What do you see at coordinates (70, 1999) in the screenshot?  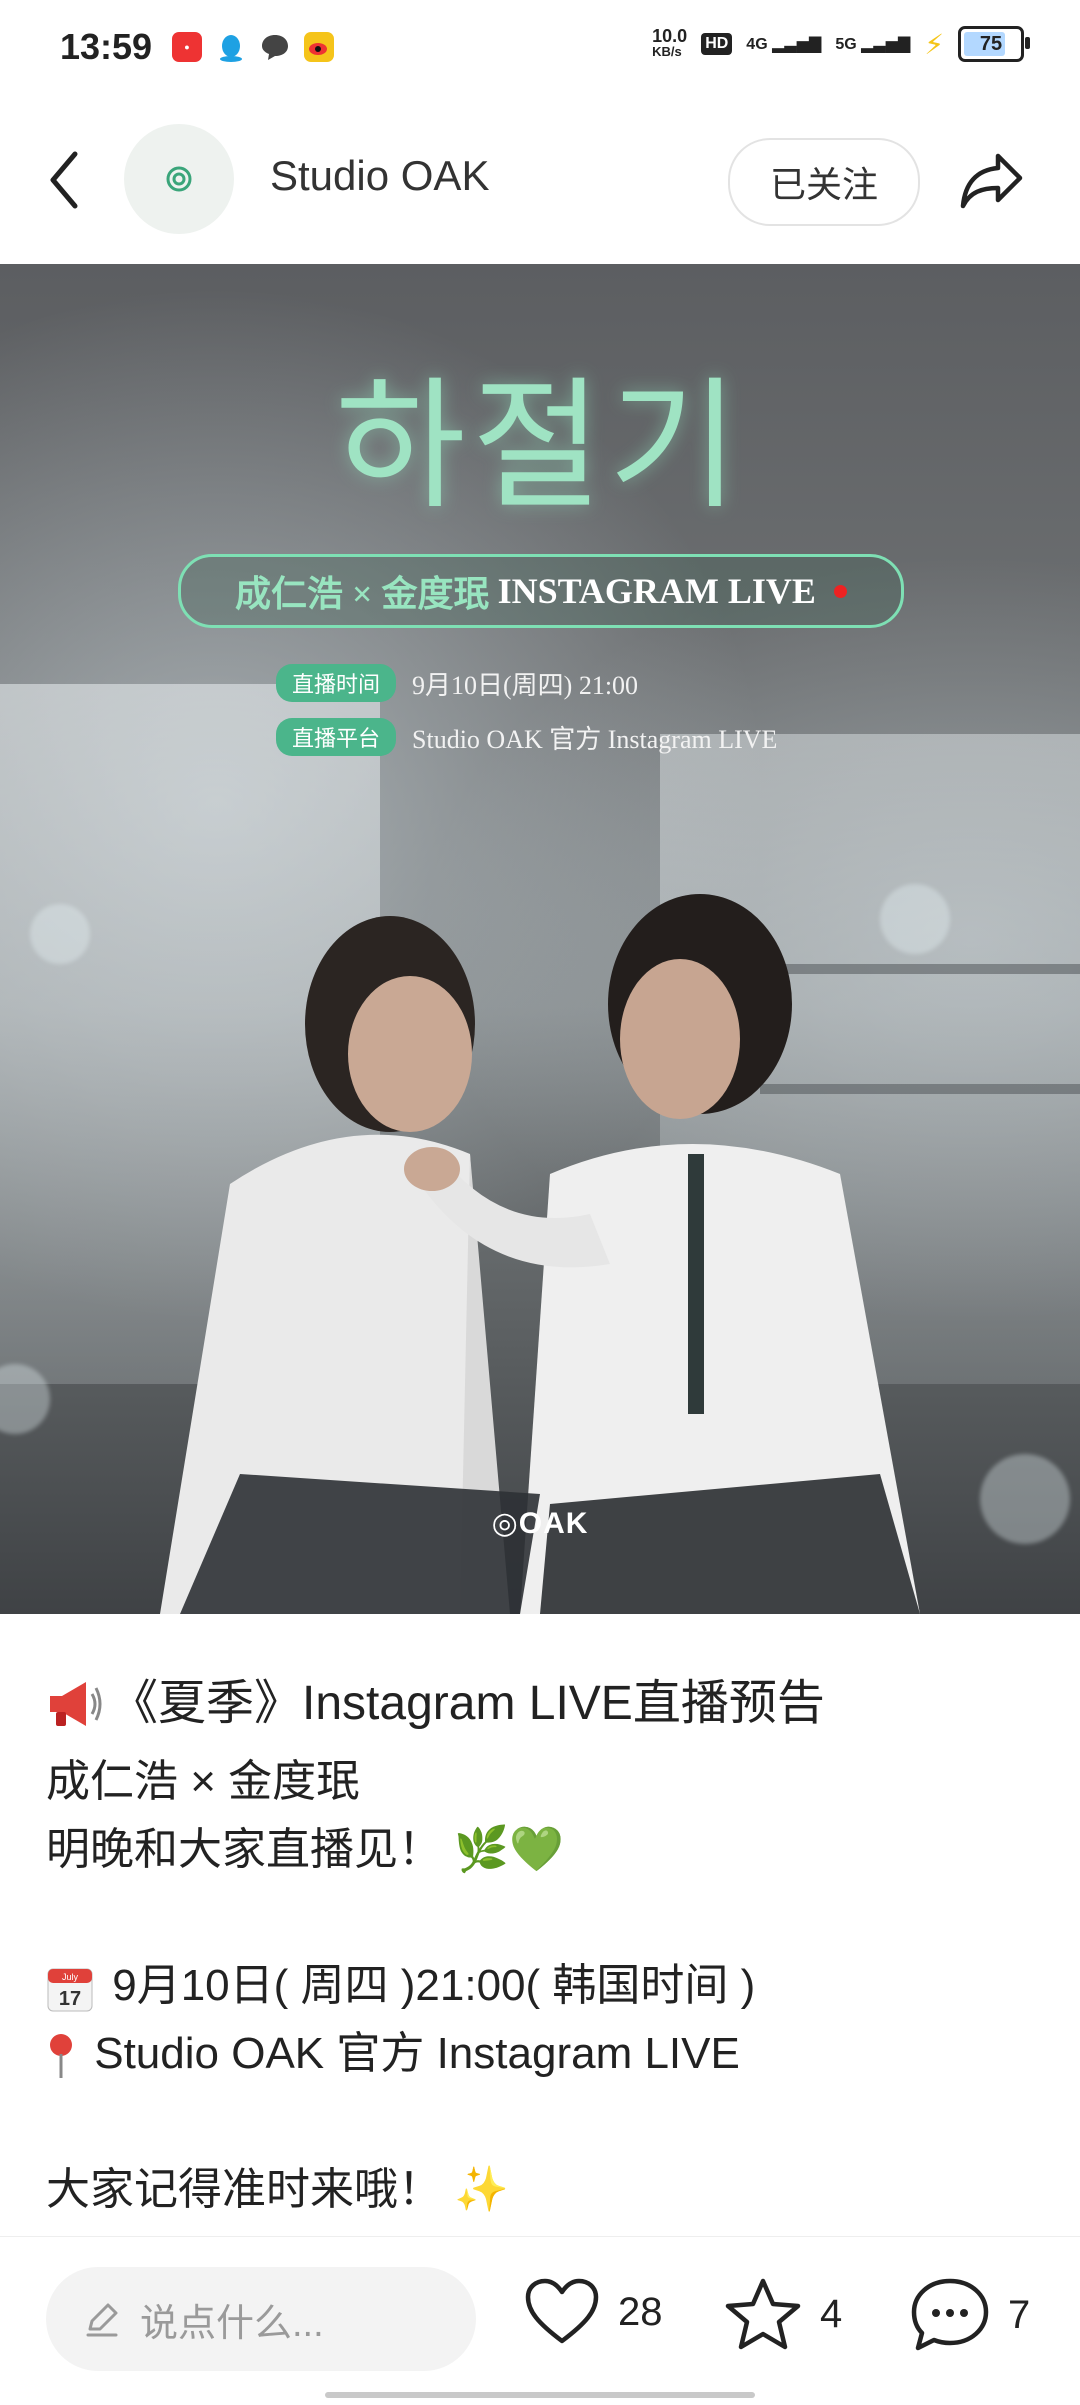 I see `svg-text: 17` at bounding box center [70, 1999].